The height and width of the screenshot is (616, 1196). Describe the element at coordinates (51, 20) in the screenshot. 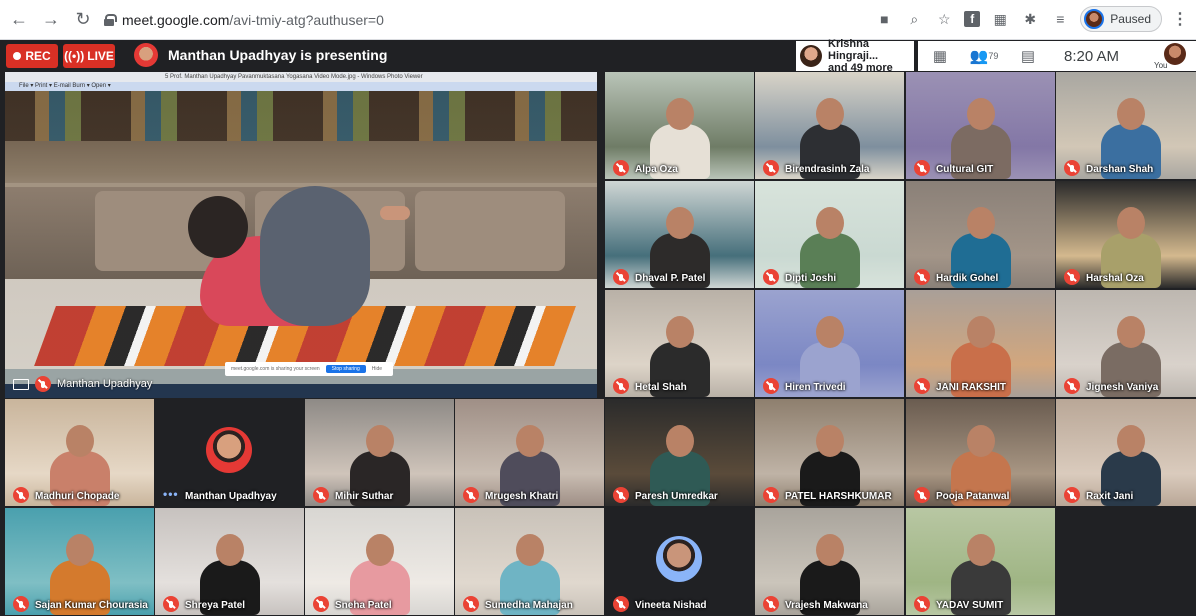

I see `forward-icon: →` at that location.